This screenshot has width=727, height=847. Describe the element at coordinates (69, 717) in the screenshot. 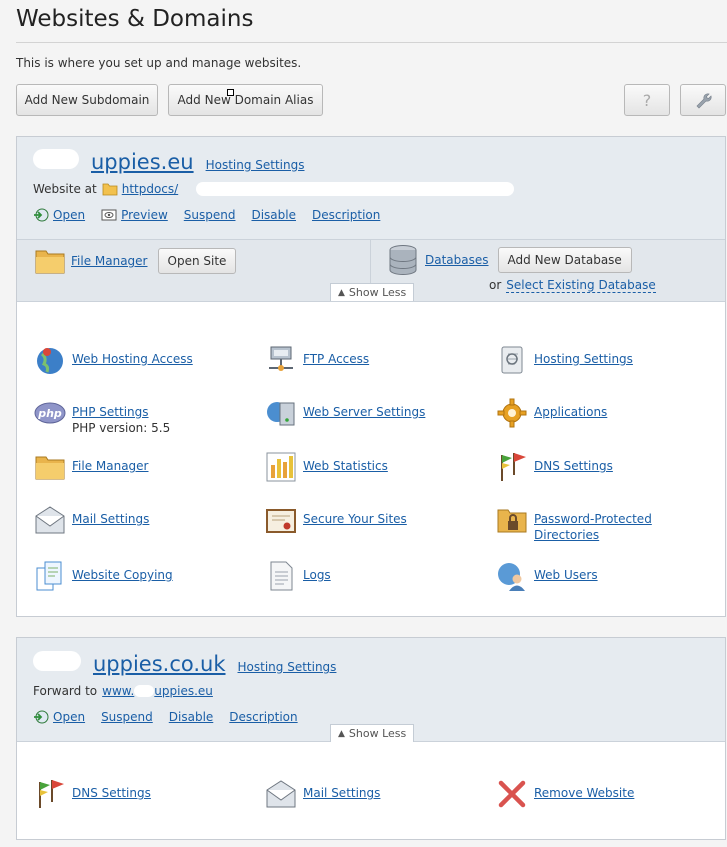

I see `action-open-2: Open` at that location.